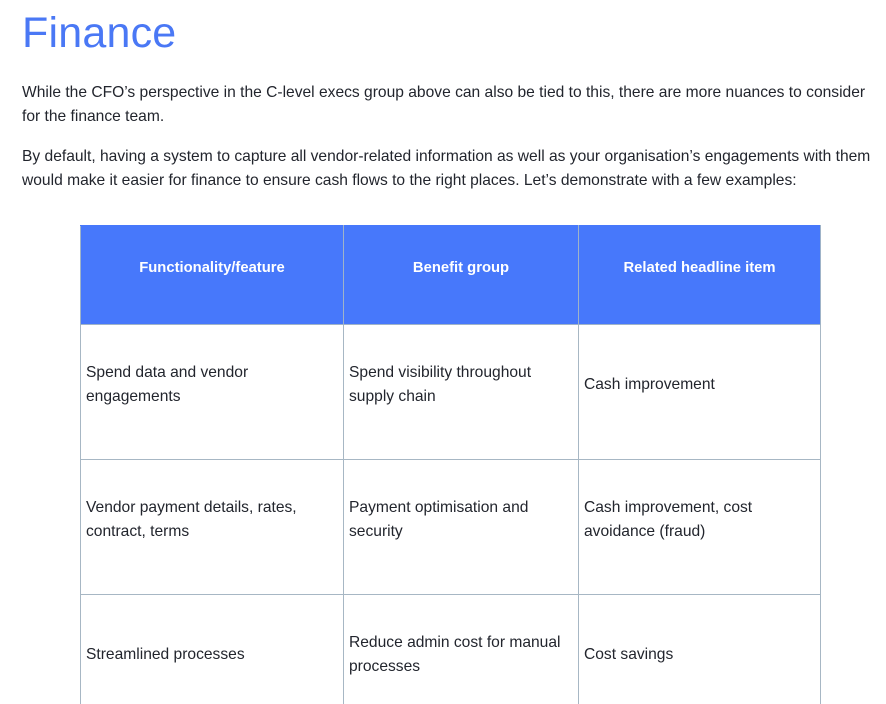  Describe the element at coordinates (461, 392) in the screenshot. I see `cell-benefit-group: Spend visibility throughout supply chain` at that location.